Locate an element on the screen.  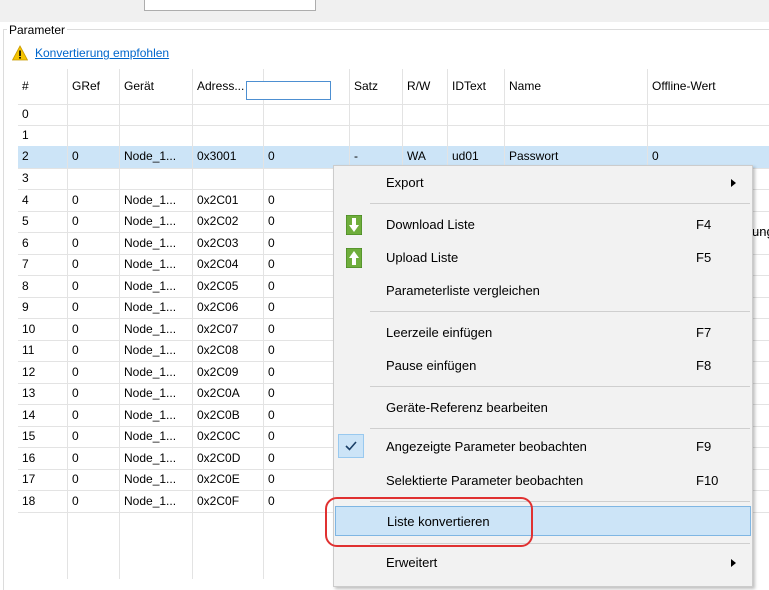
menu-item-insert-blank-row: Leerzeile einfügen F7 is located at coordinates (543, 333).